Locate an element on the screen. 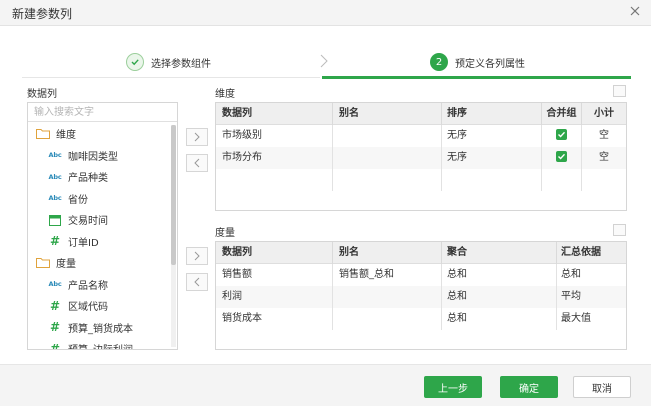 This screenshot has height=406, width=651. tree-item: Abc 咖啡因类型 is located at coordinates (99, 156).